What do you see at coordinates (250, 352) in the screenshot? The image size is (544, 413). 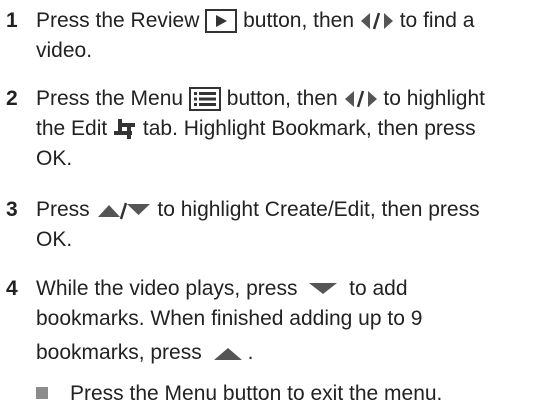 I see `step-text: .` at bounding box center [250, 352].